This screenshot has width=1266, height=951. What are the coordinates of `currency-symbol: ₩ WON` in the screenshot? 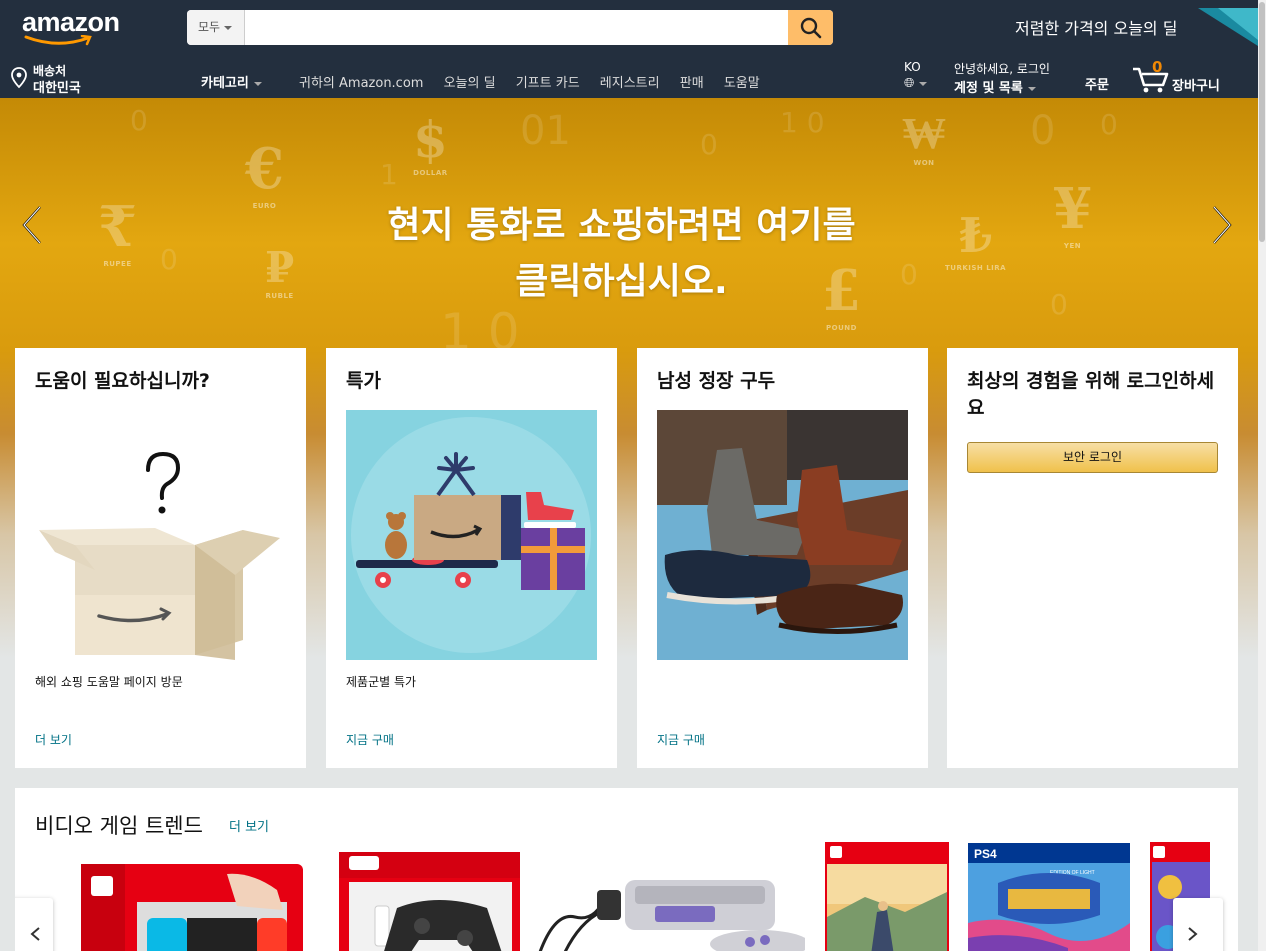 It's located at (924, 137).